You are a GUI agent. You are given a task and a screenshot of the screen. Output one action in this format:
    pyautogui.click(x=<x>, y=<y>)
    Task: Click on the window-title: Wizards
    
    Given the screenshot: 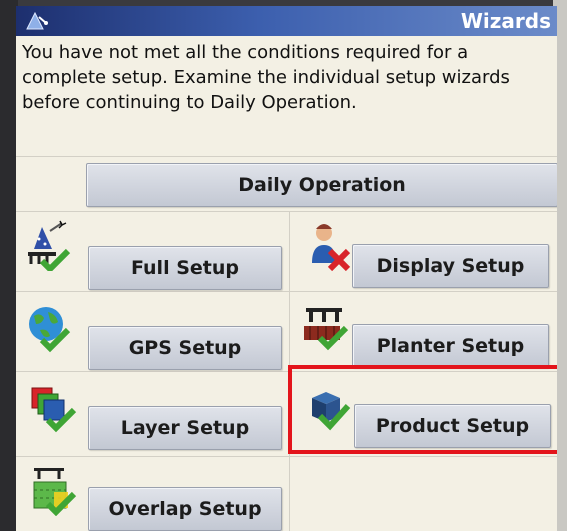 What is the action you would take?
    pyautogui.click(x=505, y=21)
    